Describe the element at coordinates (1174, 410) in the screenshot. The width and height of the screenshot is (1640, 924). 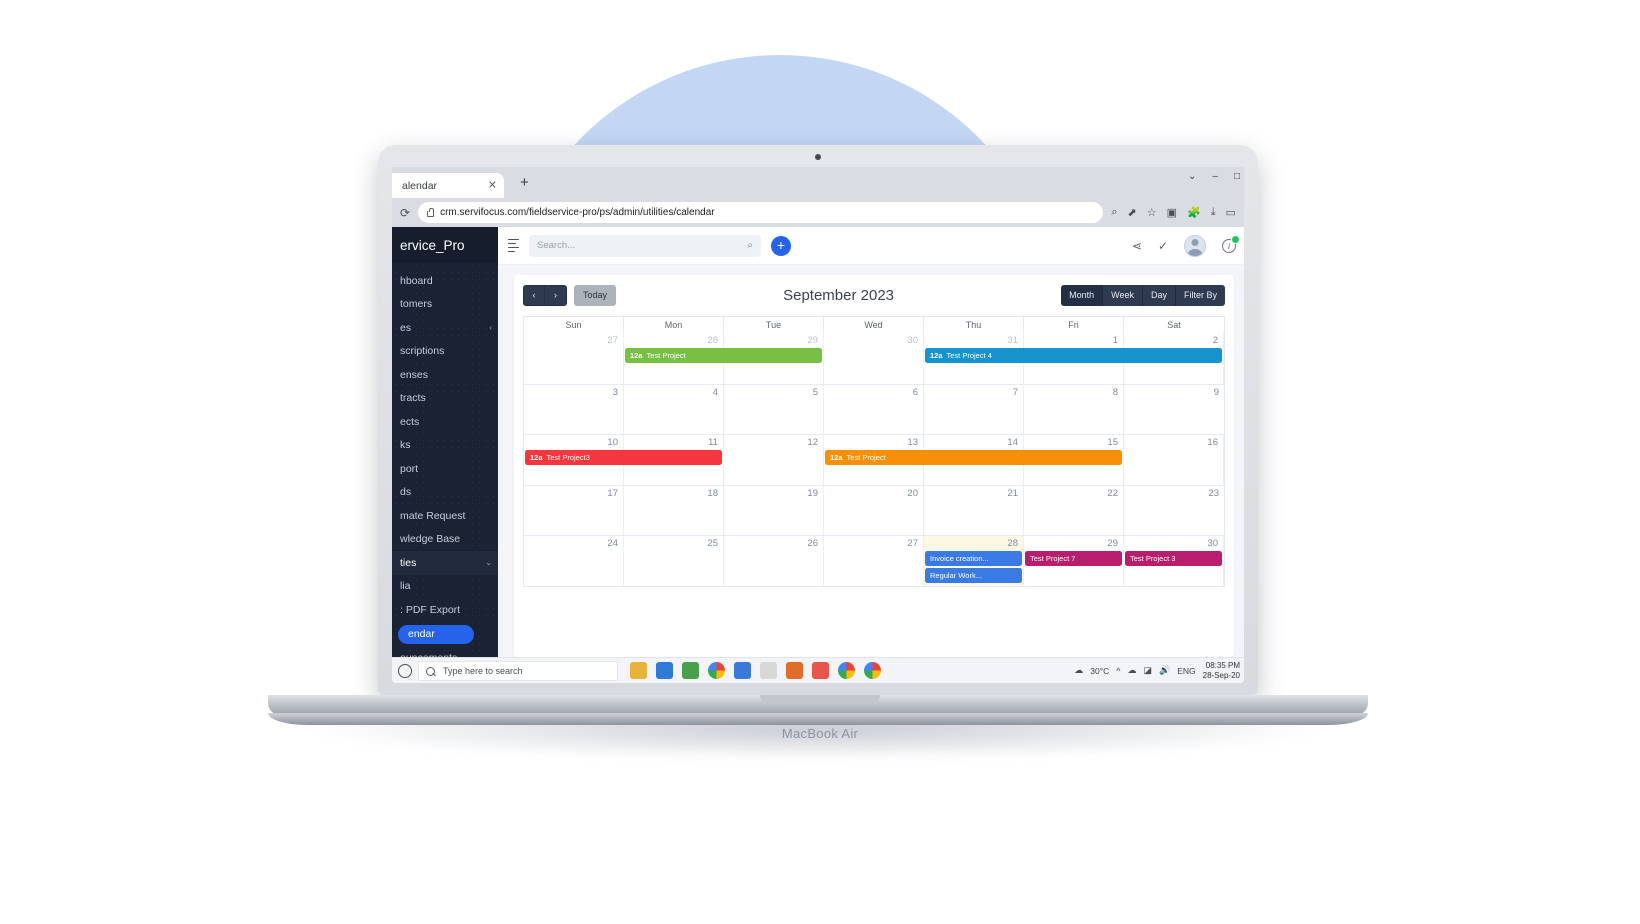
I see `calendar-day-cell: 9` at that location.